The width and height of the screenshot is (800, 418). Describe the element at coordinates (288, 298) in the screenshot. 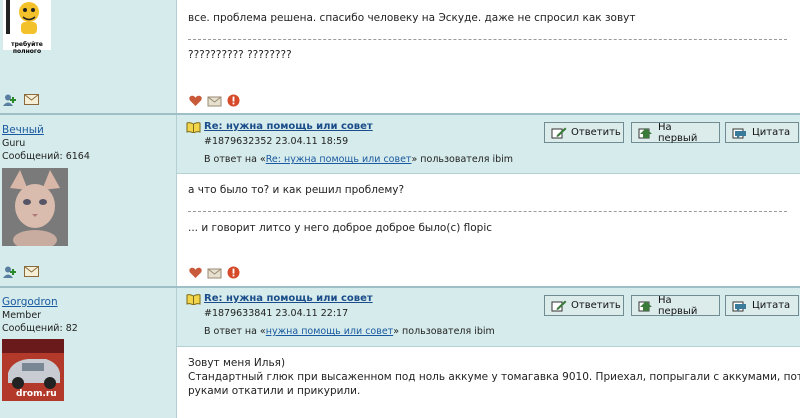

I see `post-3-title: Re: нужна помощь или совет` at that location.